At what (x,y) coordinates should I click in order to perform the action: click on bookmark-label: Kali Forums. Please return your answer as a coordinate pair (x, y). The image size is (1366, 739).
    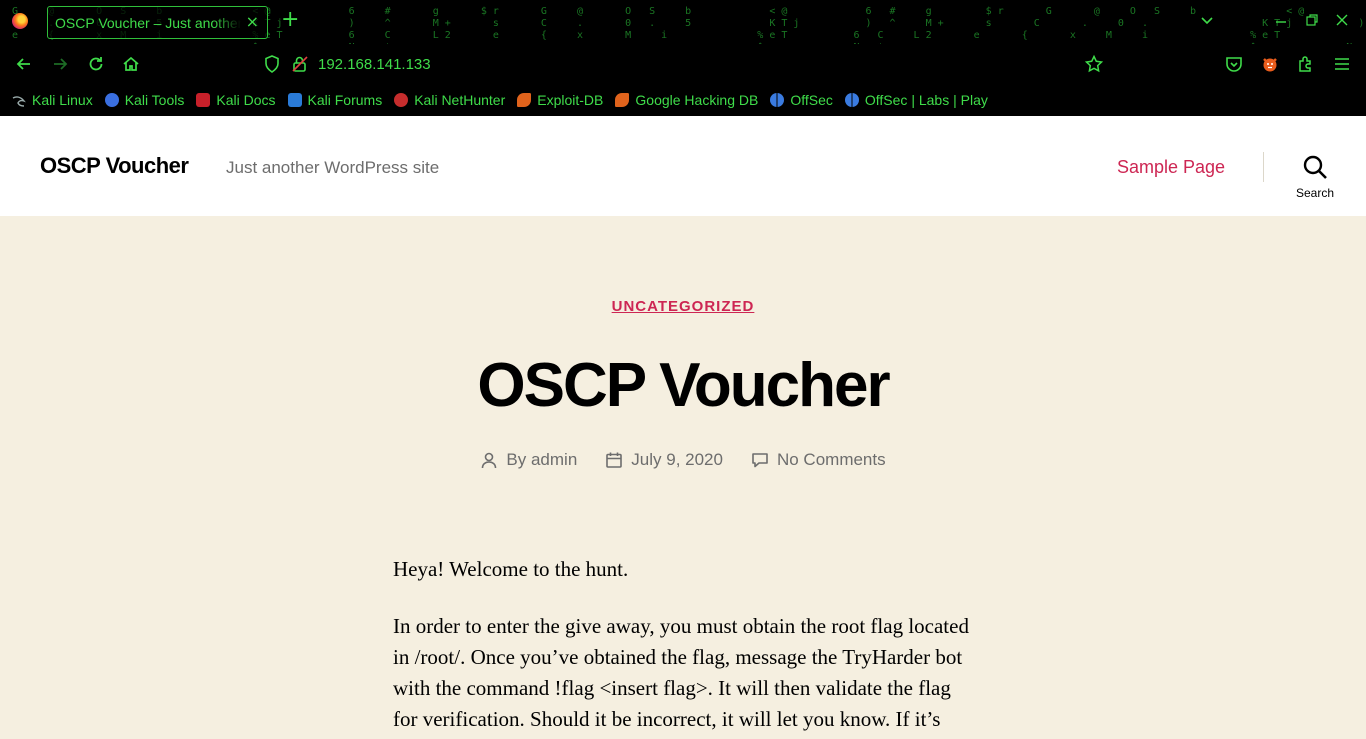
    Looking at the image, I should click on (345, 100).